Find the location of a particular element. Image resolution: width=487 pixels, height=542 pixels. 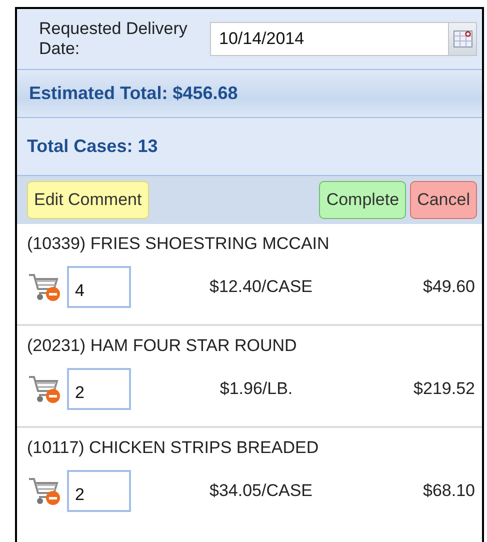

line-total: $49.60 is located at coordinates (449, 287).